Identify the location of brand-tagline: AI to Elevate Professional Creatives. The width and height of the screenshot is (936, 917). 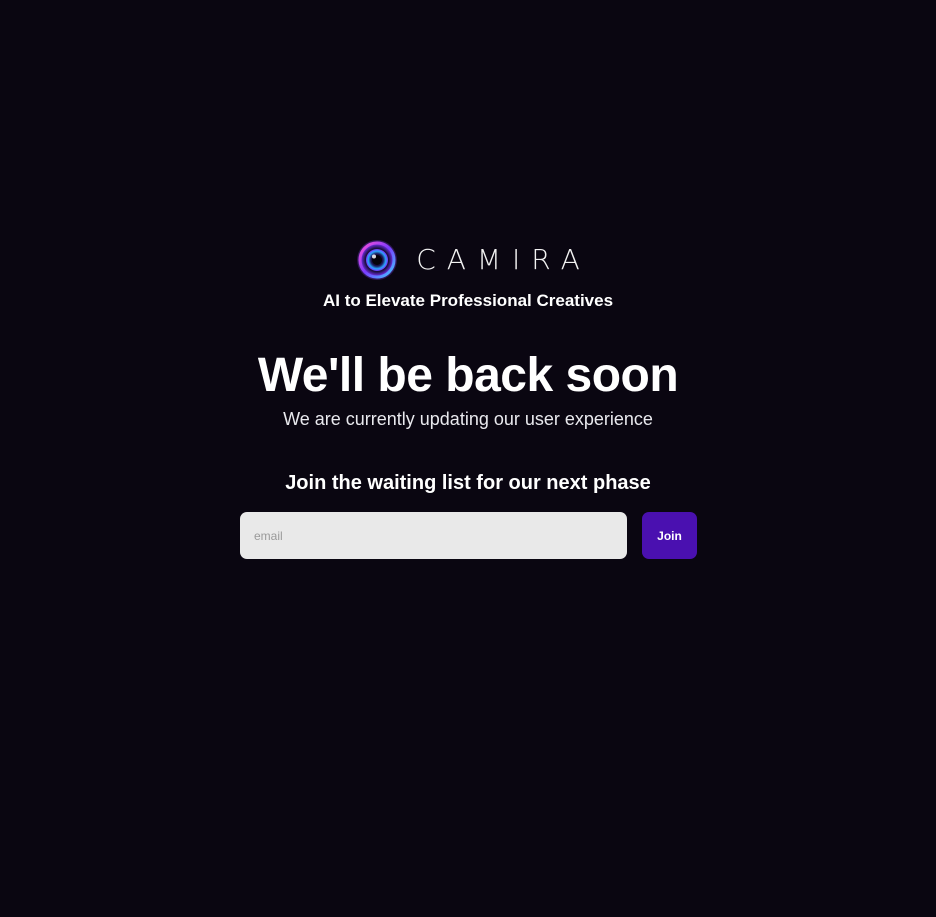
(468, 300).